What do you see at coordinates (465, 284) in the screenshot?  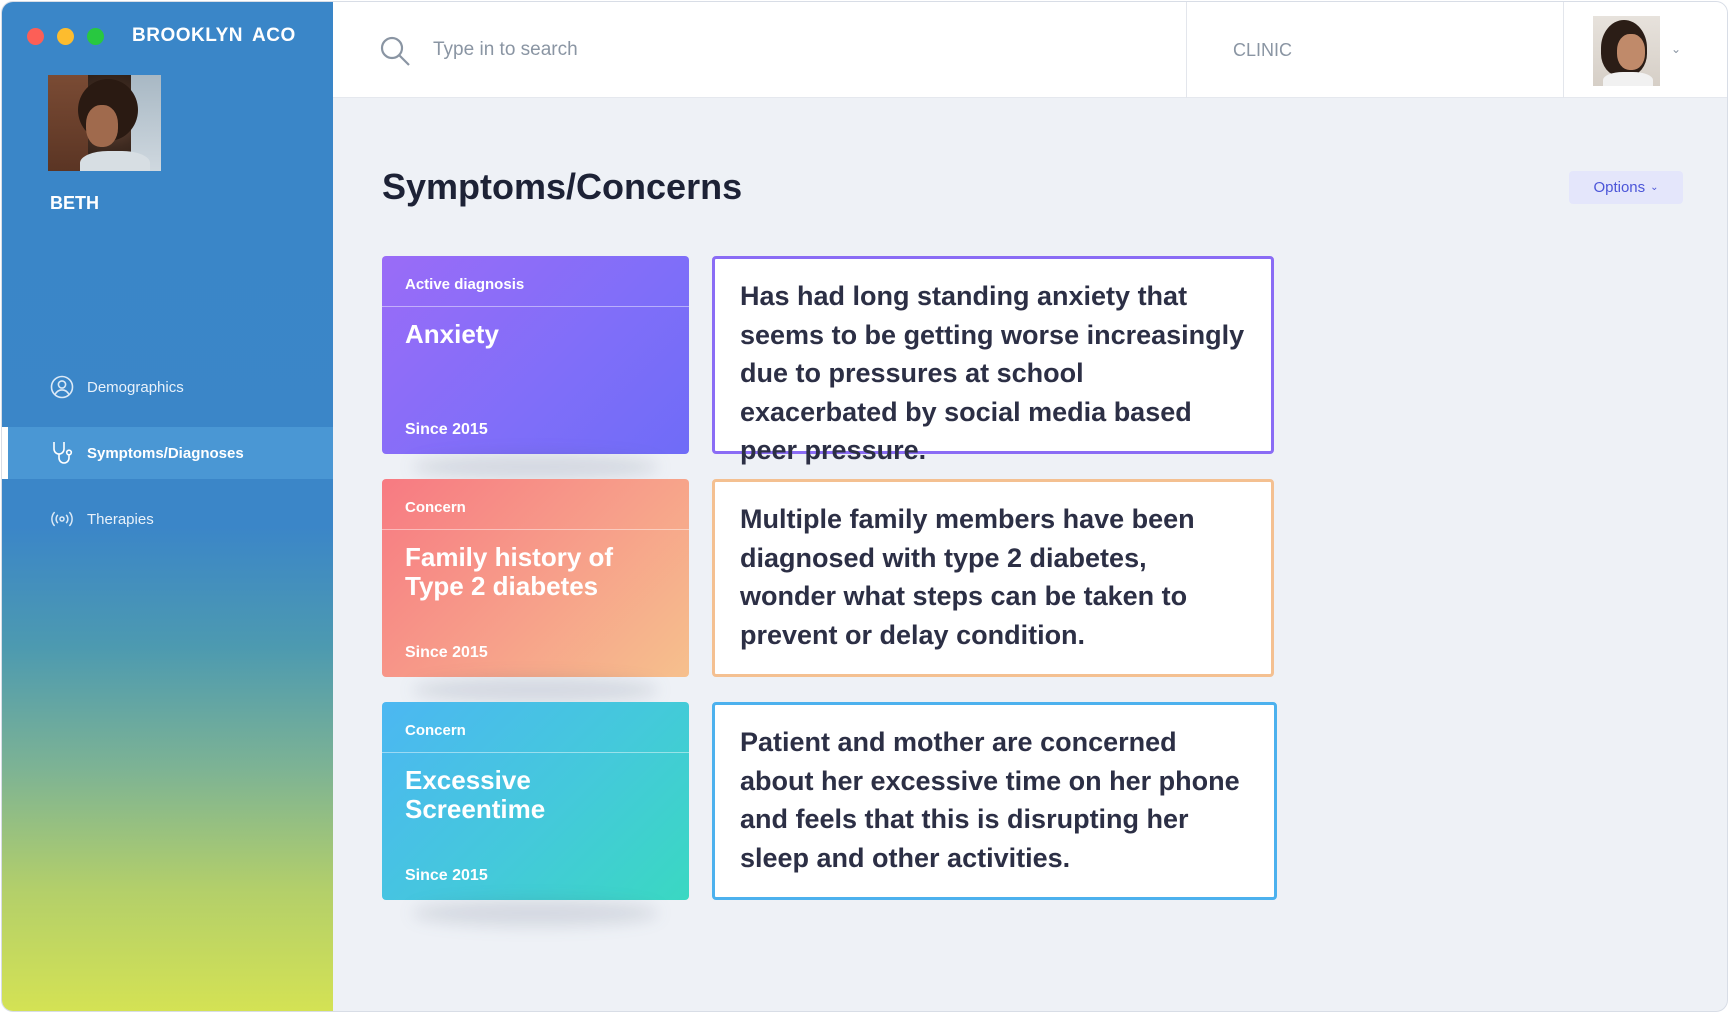 I see `card-tag: Active diagnosis` at bounding box center [465, 284].